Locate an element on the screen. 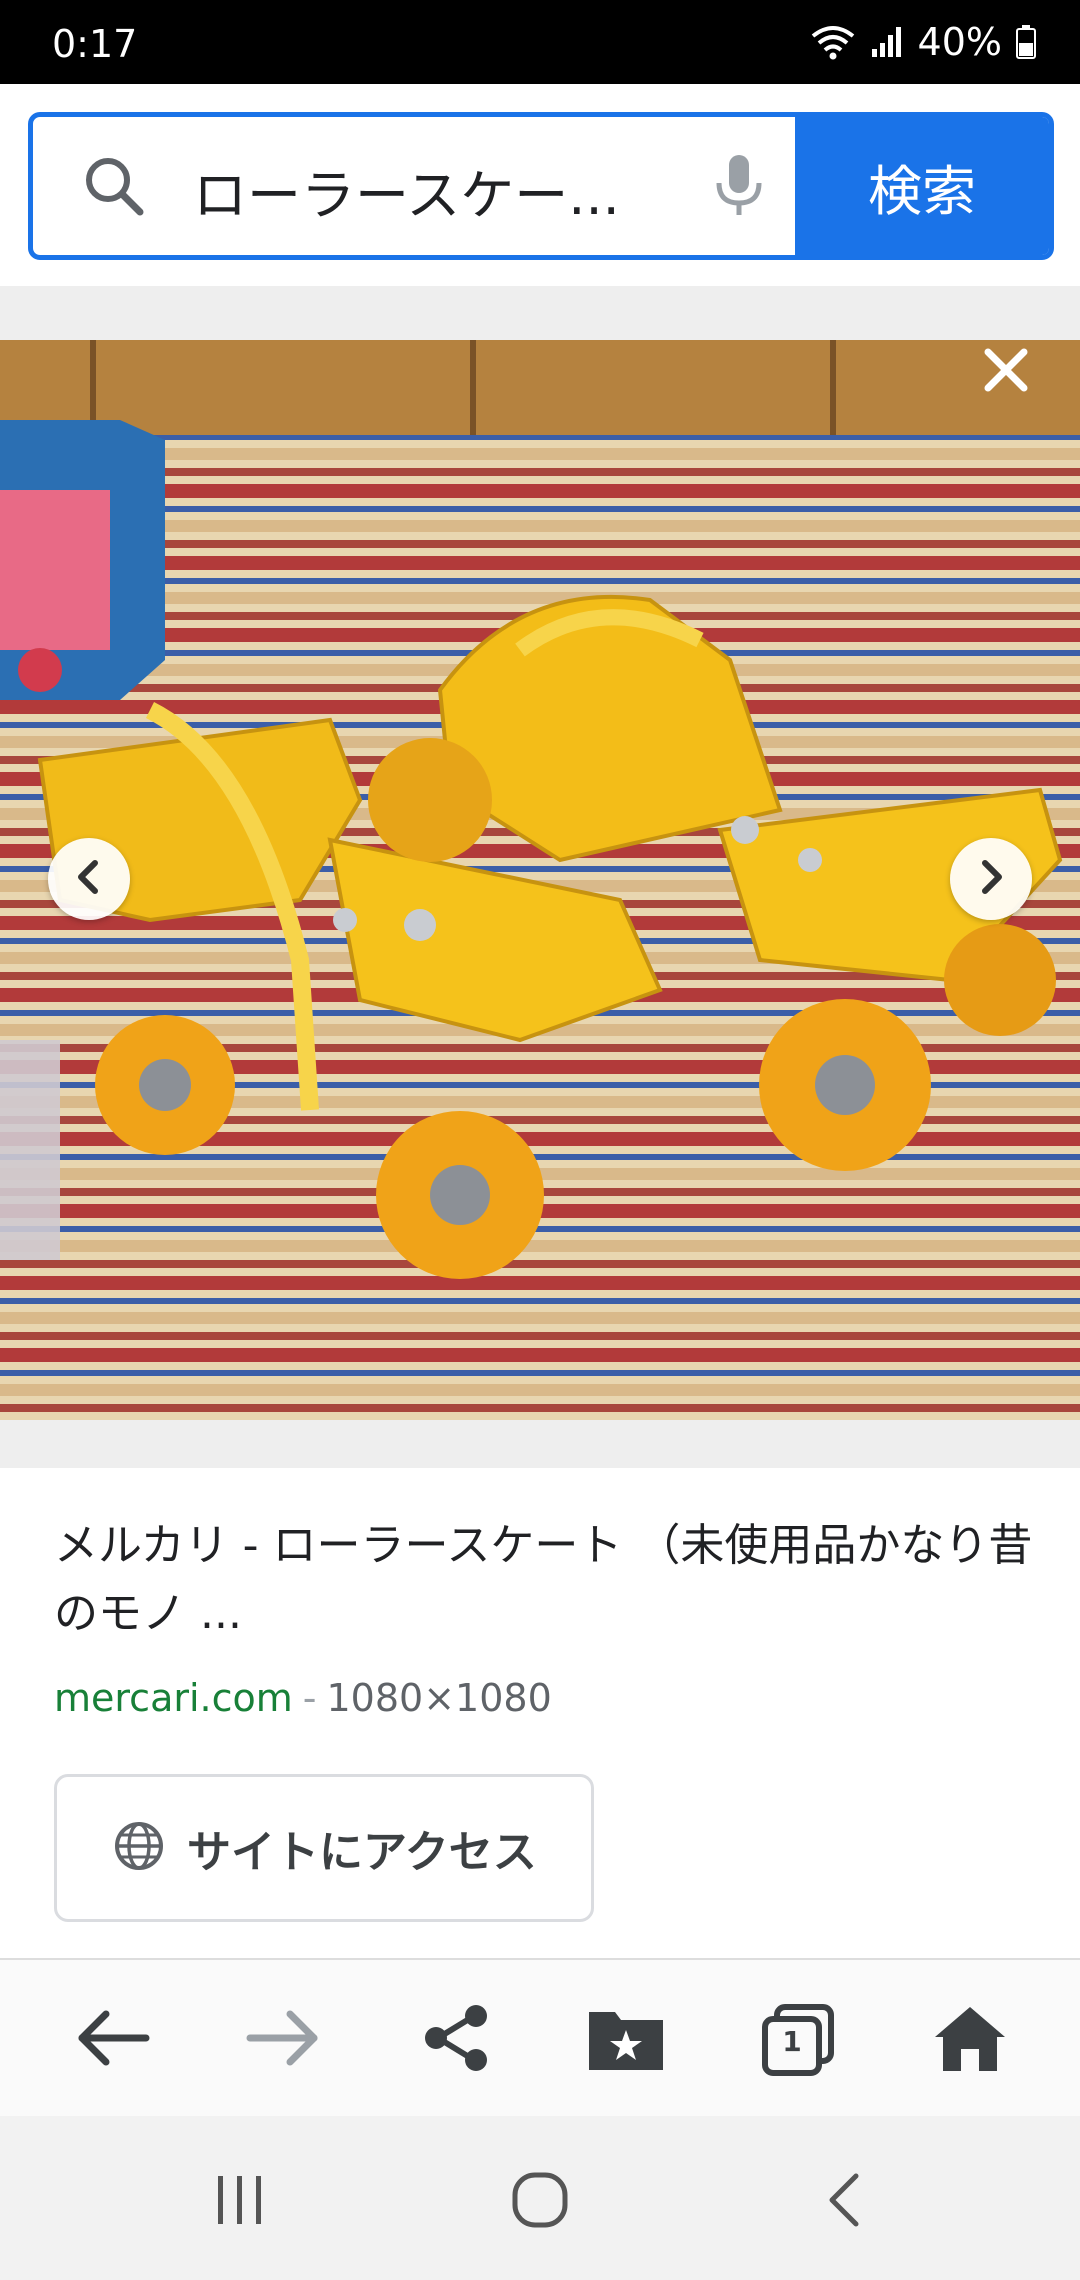 The height and width of the screenshot is (2280, 1080). search-header: ローラースケー... 検索 is located at coordinates (540, 185).